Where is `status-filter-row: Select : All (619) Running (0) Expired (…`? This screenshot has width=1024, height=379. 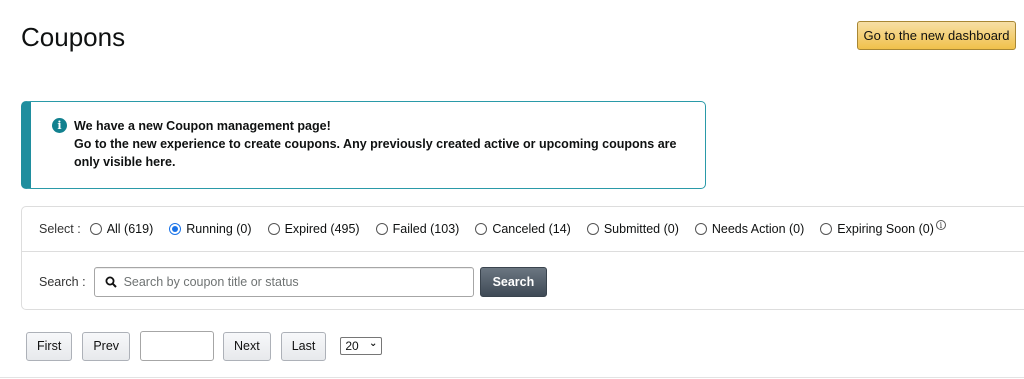 status-filter-row: Select : All (619) Running (0) Expired (… is located at coordinates (523, 229).